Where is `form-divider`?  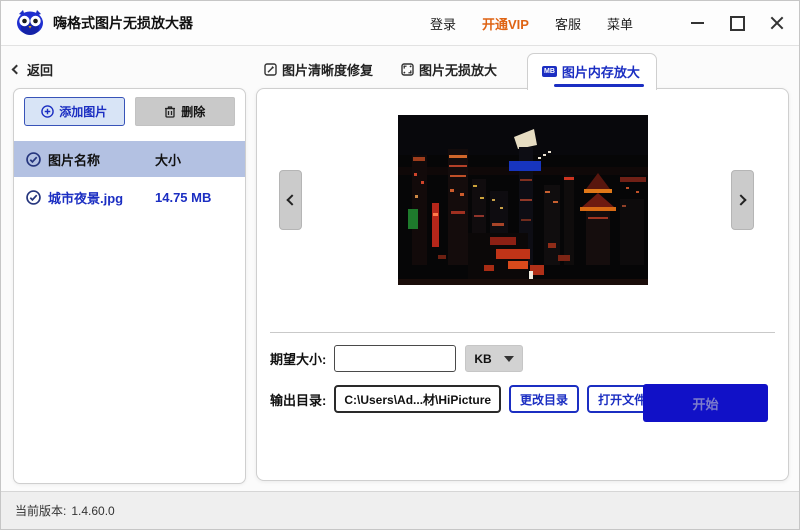 form-divider is located at coordinates (522, 332).